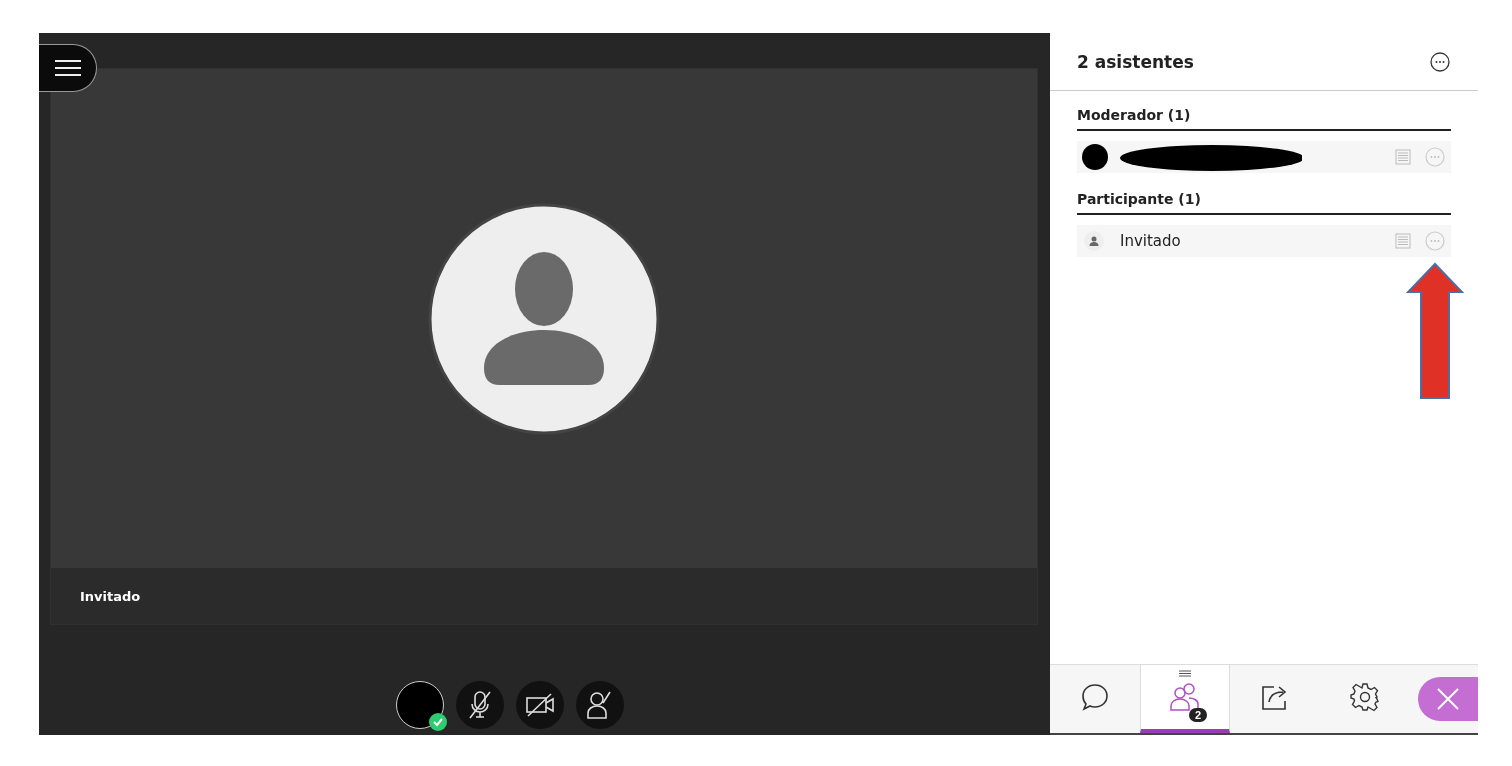  I want to click on people-icon, so click(1185, 697).